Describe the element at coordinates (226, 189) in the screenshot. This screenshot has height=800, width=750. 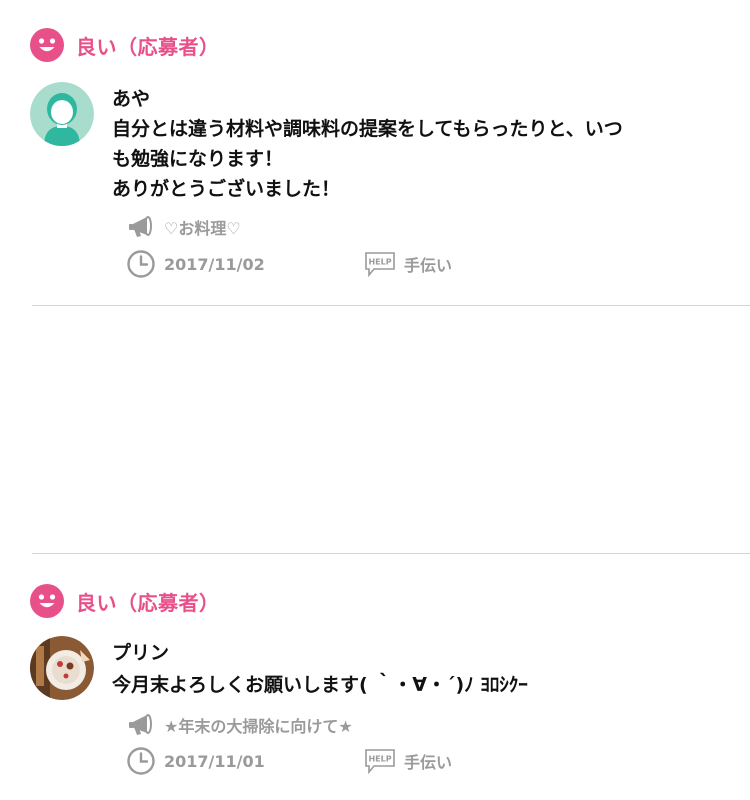
I see `comment-line: ありがとうございました！` at that location.